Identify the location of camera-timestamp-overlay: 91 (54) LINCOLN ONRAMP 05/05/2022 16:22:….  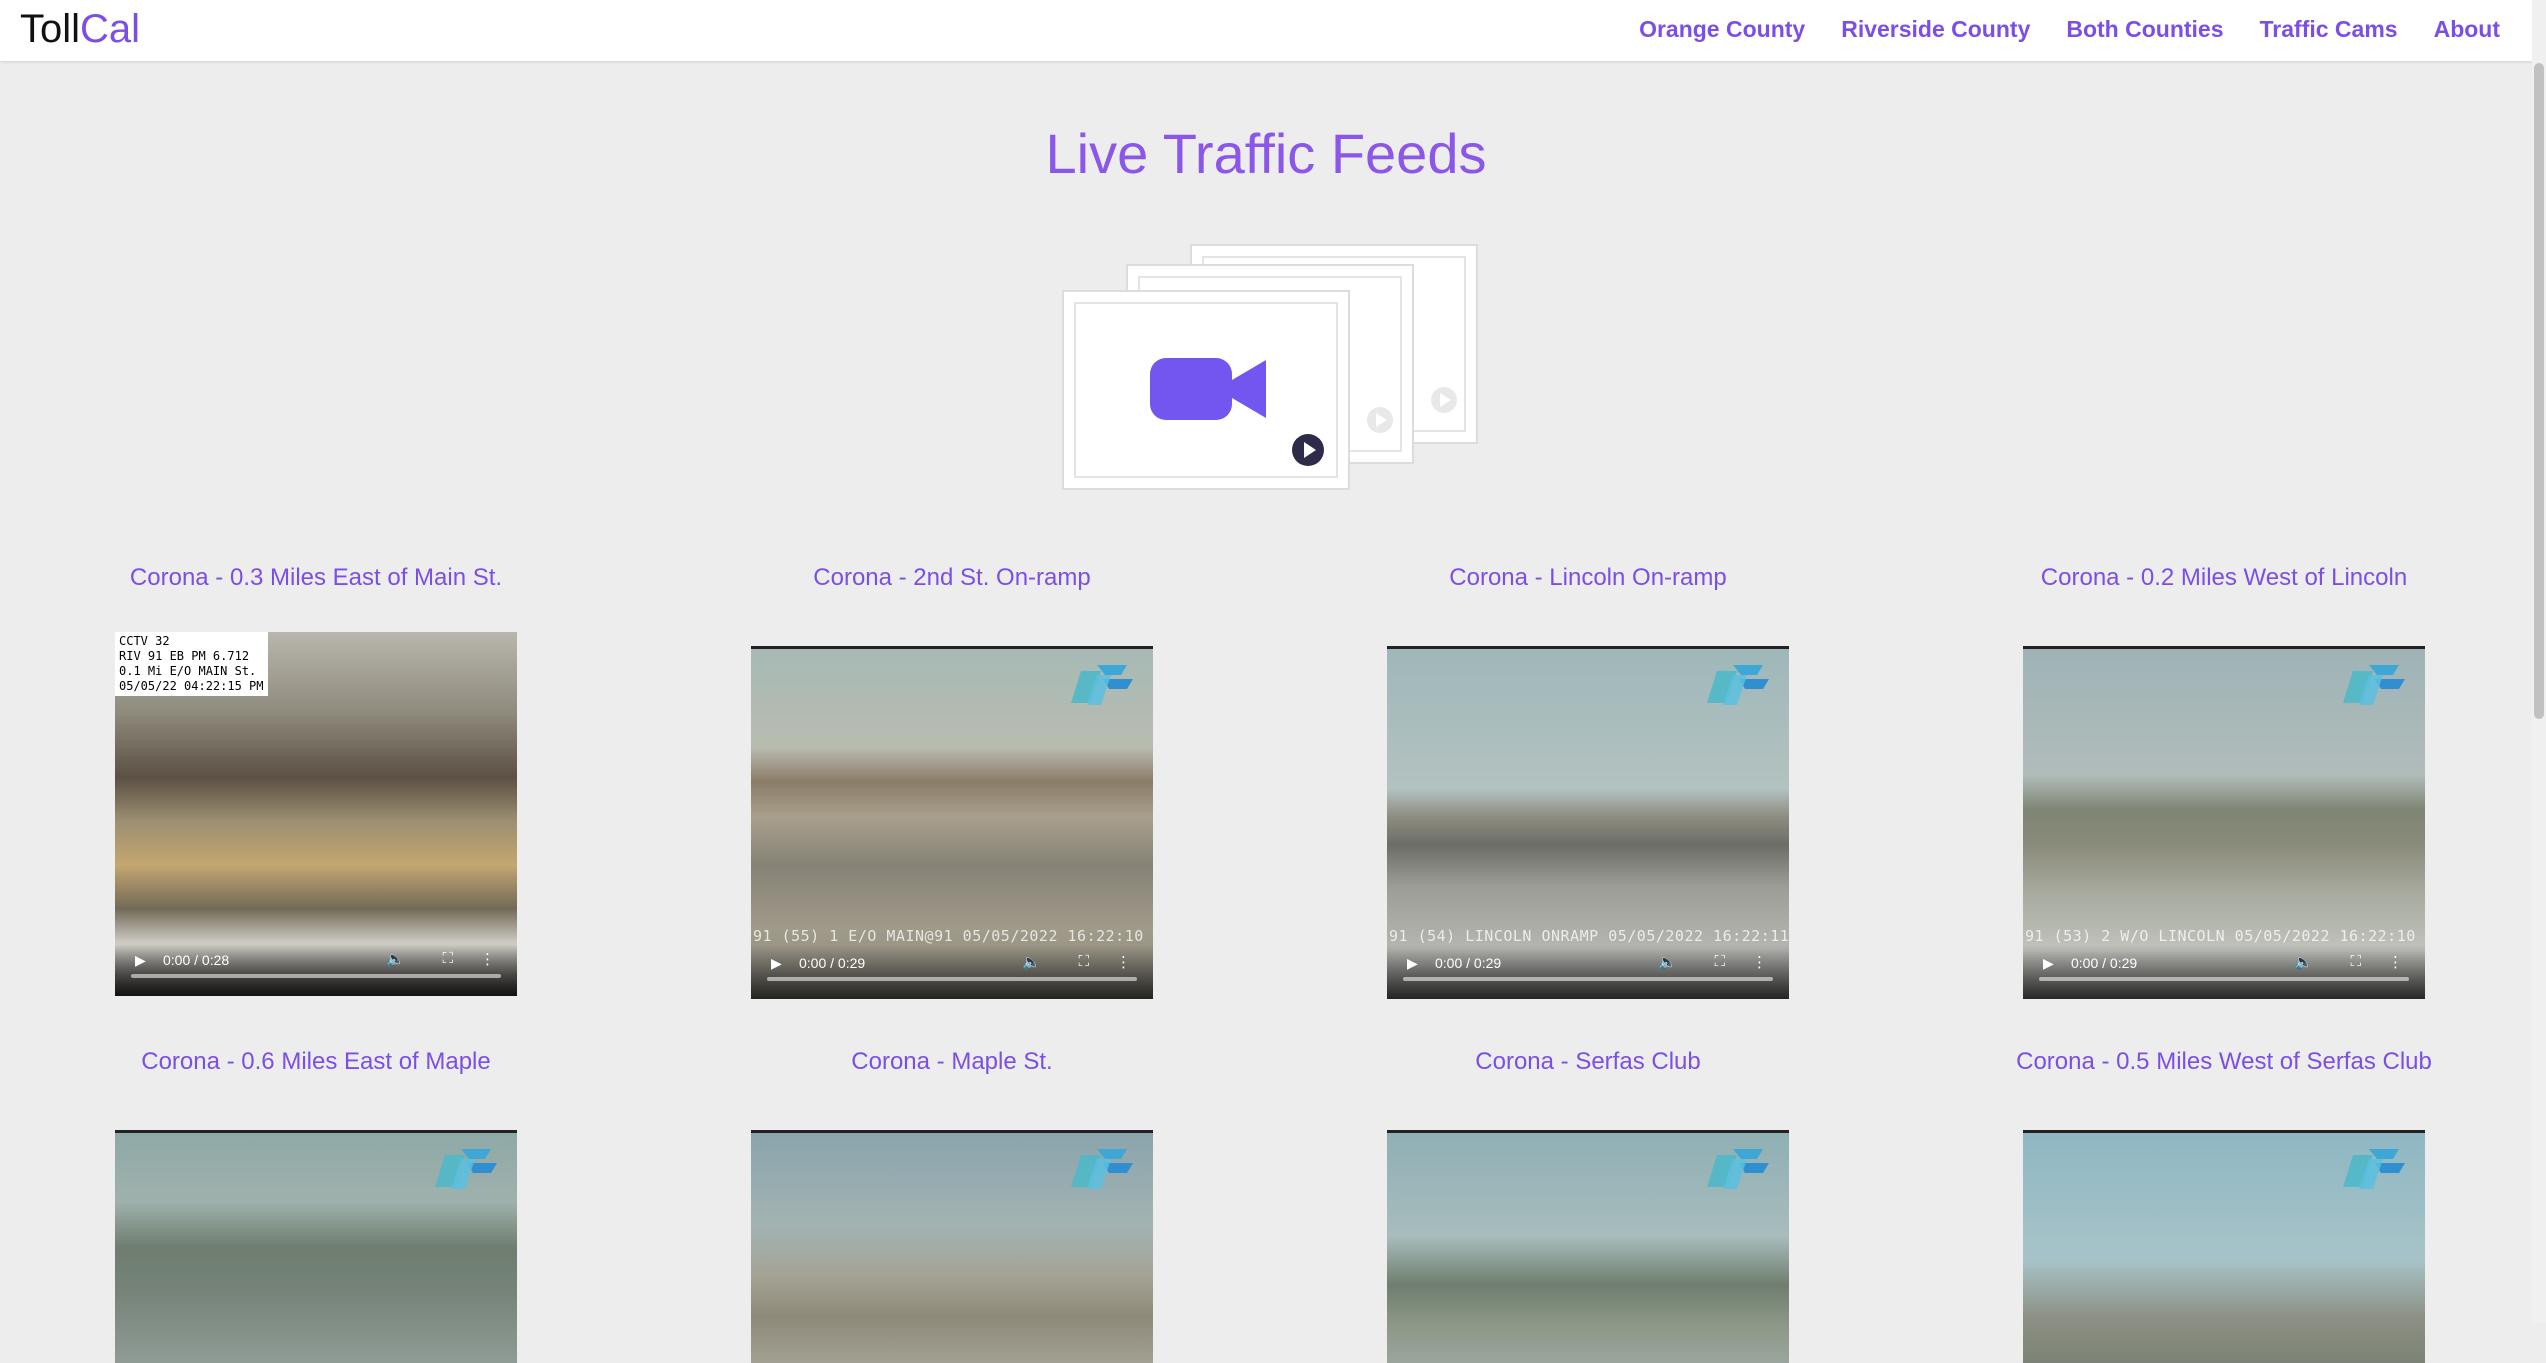
(1589, 936).